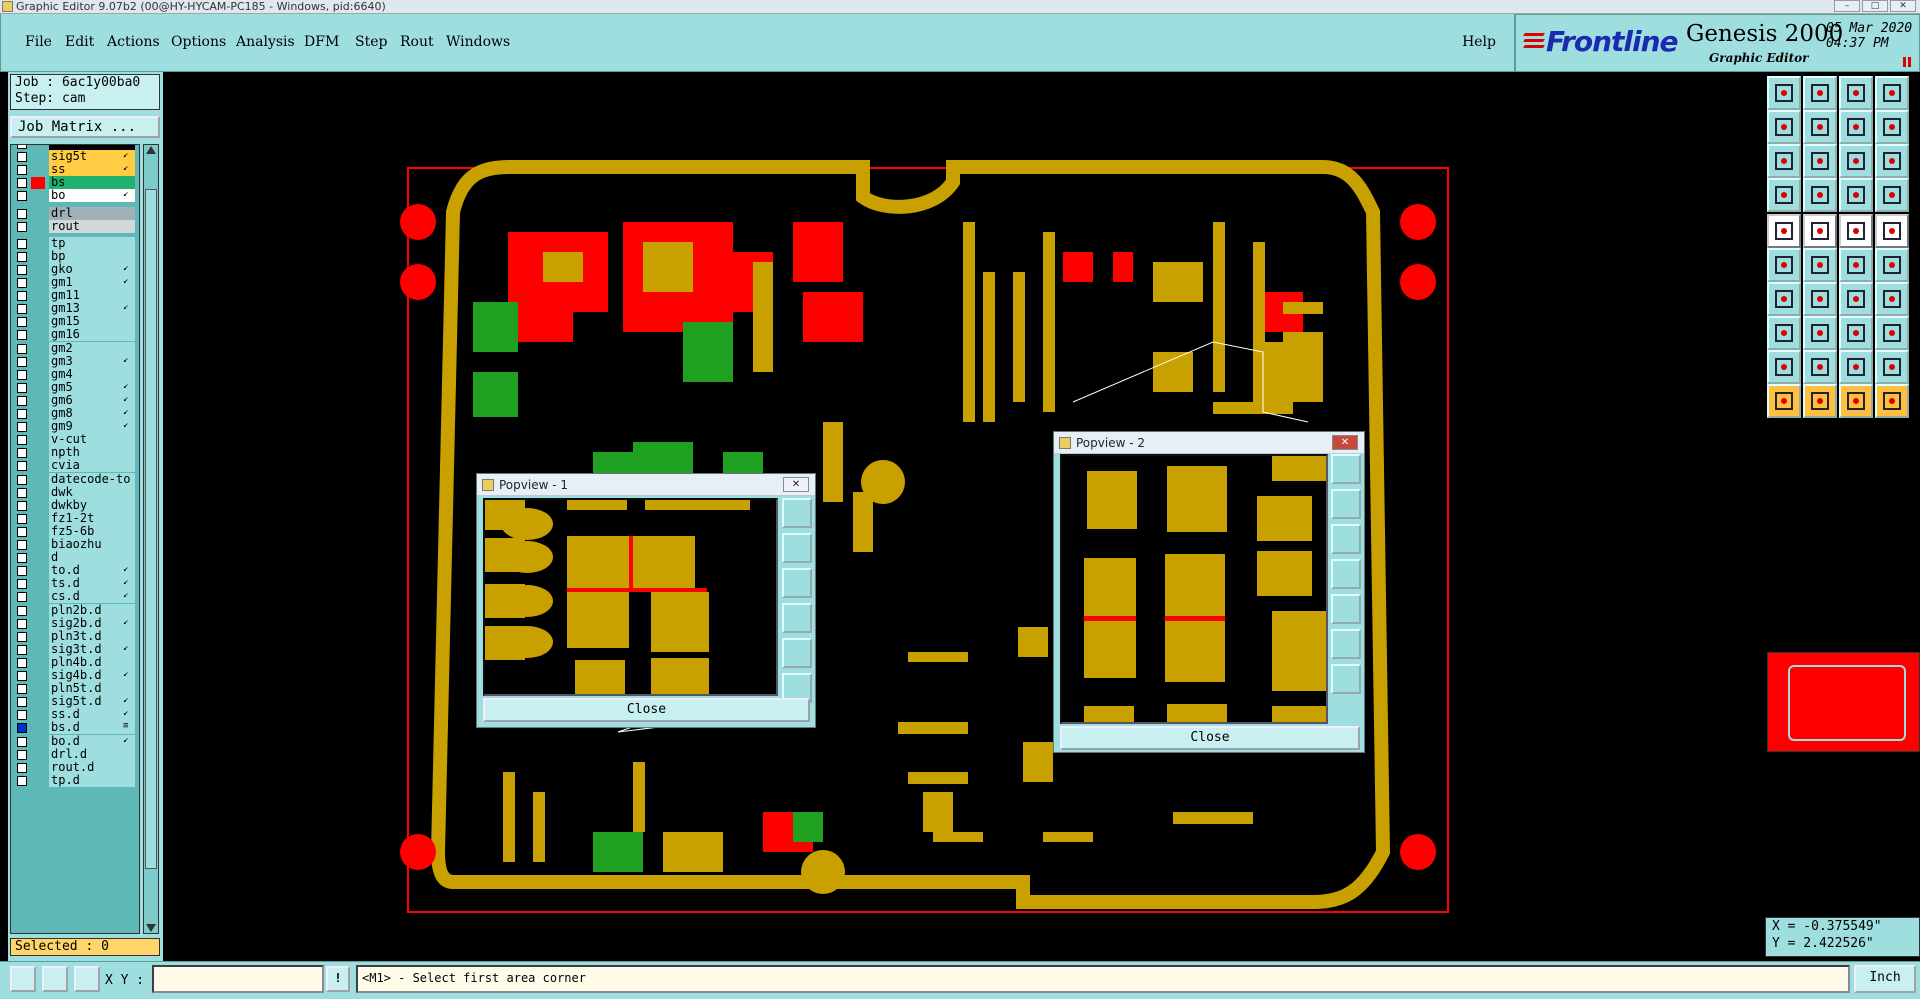  Describe the element at coordinates (151, 150) in the screenshot. I see `scroll-up-icon` at that location.